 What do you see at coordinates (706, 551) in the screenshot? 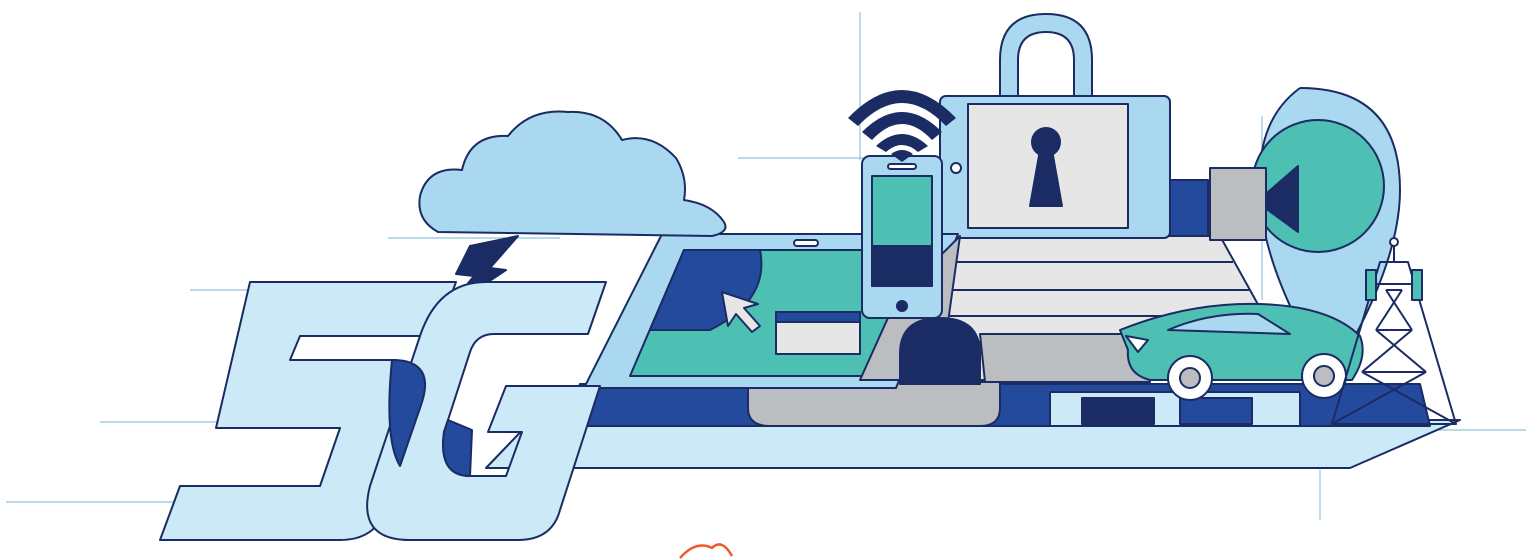
I see `accent-mark` at bounding box center [706, 551].